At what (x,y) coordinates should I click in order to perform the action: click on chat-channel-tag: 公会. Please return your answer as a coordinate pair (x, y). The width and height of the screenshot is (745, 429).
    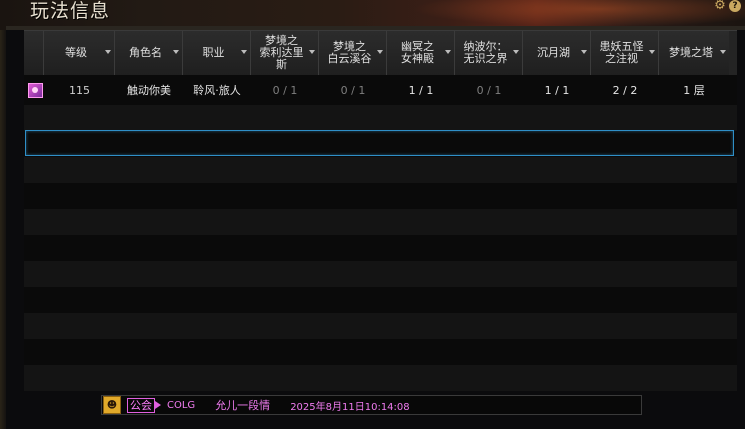
    Looking at the image, I should click on (141, 405).